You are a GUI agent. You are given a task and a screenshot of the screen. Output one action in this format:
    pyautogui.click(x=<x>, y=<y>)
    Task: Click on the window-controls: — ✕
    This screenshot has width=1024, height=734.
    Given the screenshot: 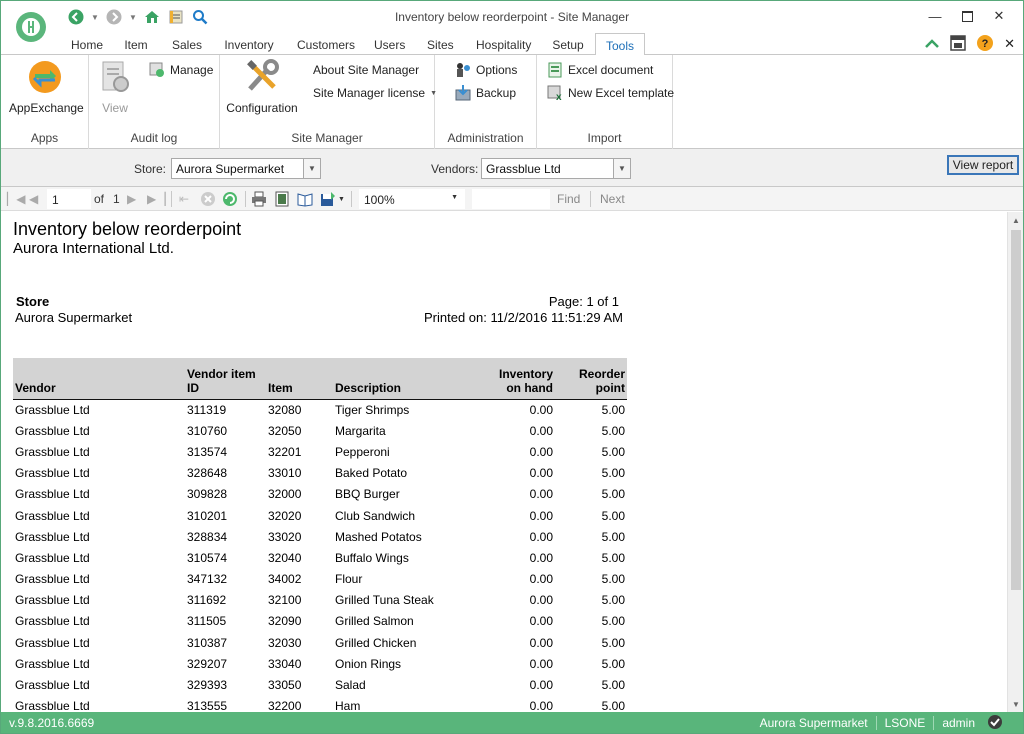 What is the action you would take?
    pyautogui.click(x=967, y=16)
    